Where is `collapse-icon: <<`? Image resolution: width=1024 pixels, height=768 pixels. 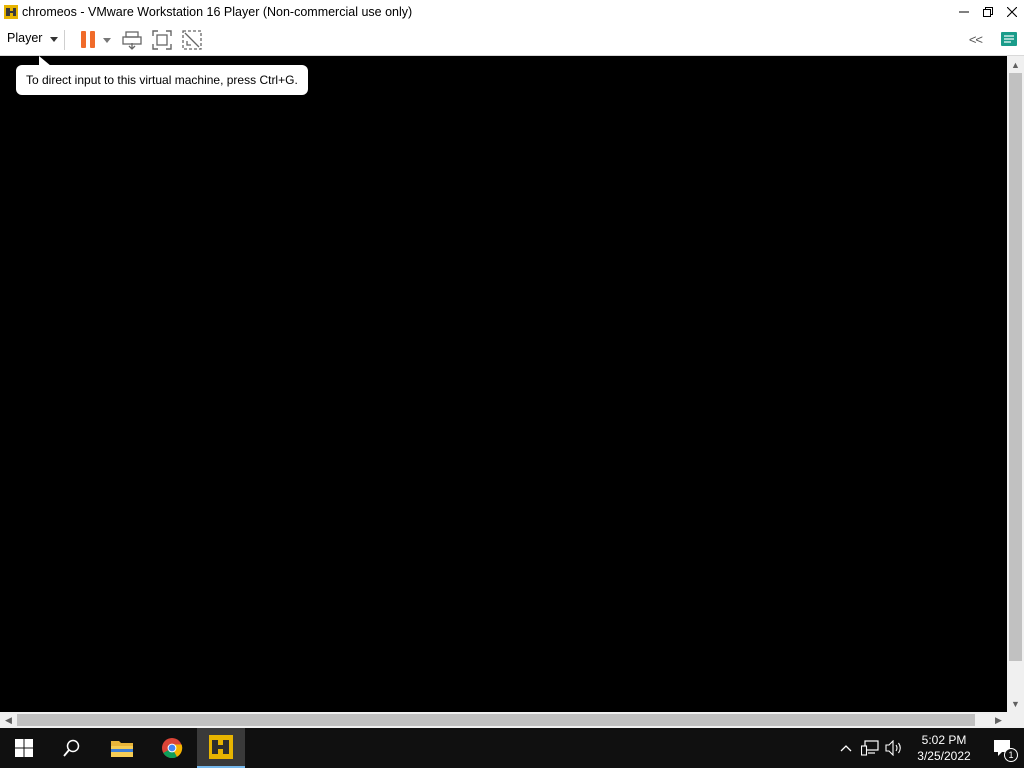
collapse-icon: << is located at coordinates (976, 39).